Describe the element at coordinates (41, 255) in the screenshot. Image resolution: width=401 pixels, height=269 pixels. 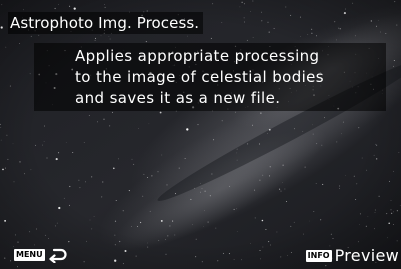
I see `back-control: MENU` at that location.